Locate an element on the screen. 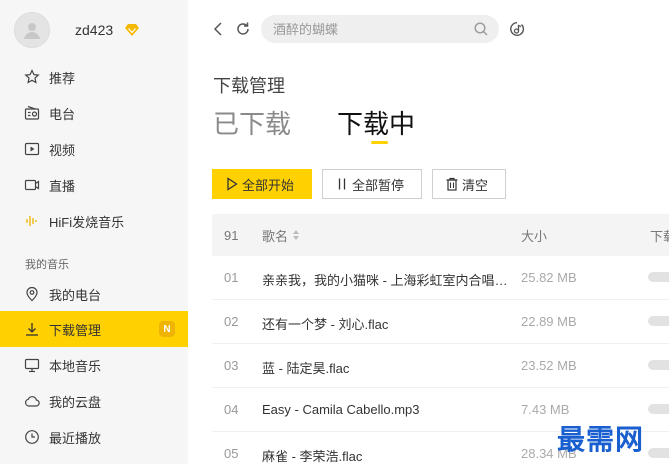 This screenshot has width=669, height=464. hifi-icon is located at coordinates (32, 221).